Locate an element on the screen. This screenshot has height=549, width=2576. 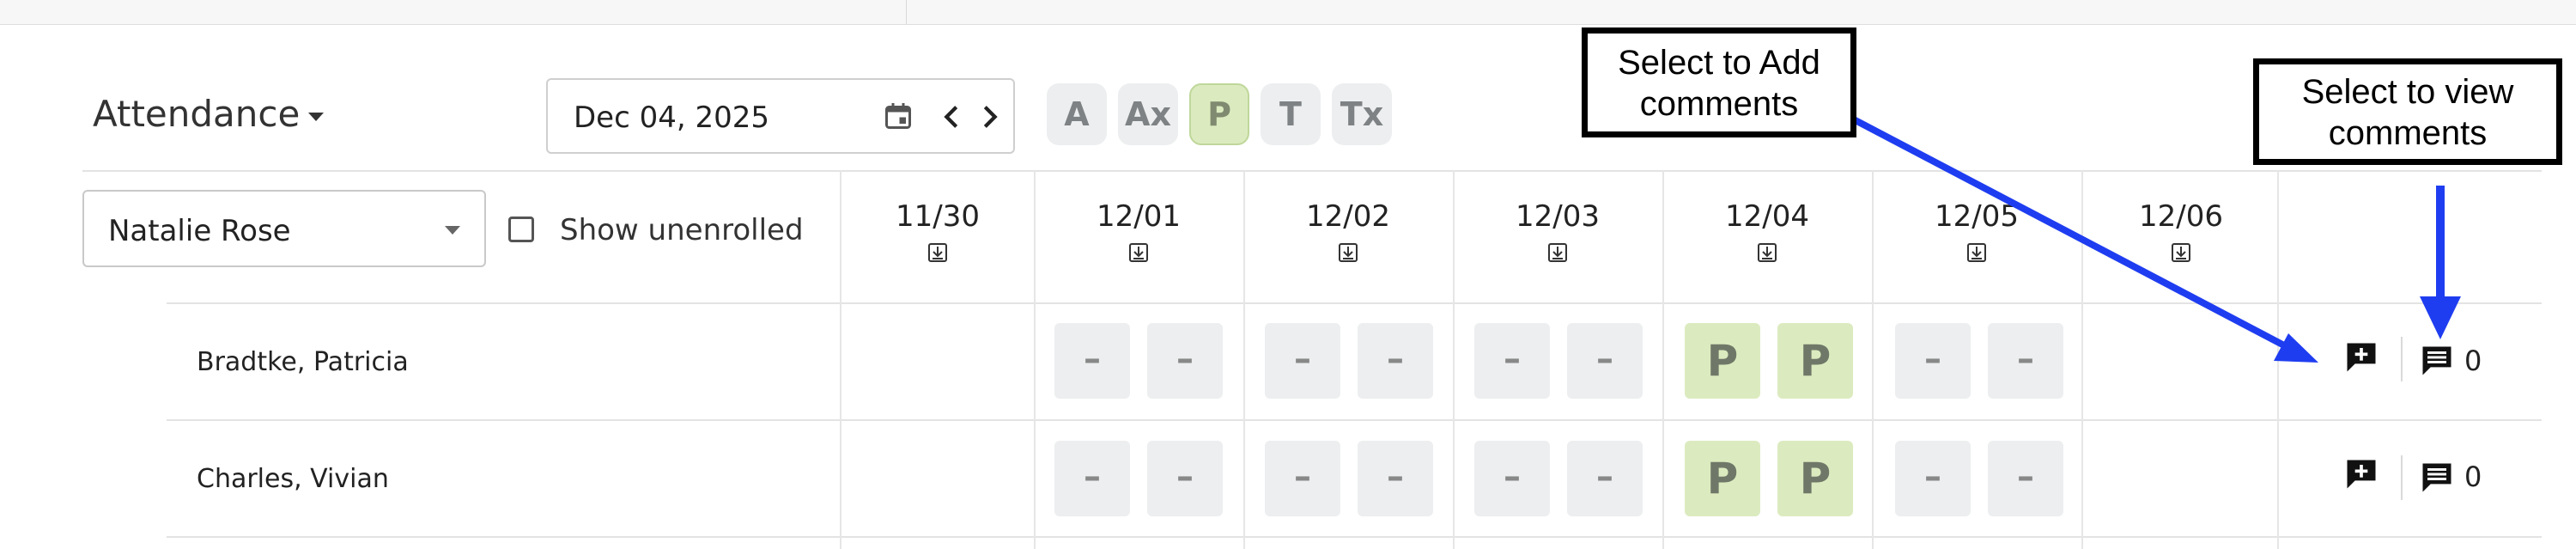
callout-add-comments: Select to Add comments is located at coordinates (1719, 82).